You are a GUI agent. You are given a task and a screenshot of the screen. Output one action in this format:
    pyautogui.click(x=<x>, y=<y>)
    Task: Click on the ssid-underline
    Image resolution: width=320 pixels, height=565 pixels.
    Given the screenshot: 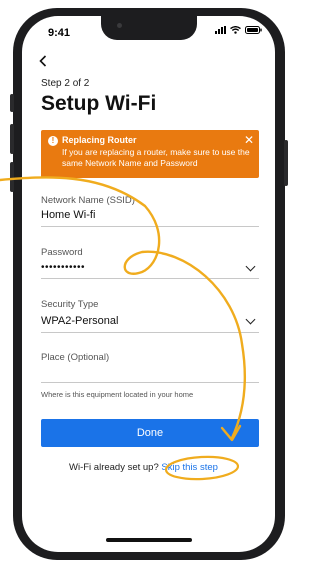 What is the action you would take?
    pyautogui.click(x=150, y=226)
    